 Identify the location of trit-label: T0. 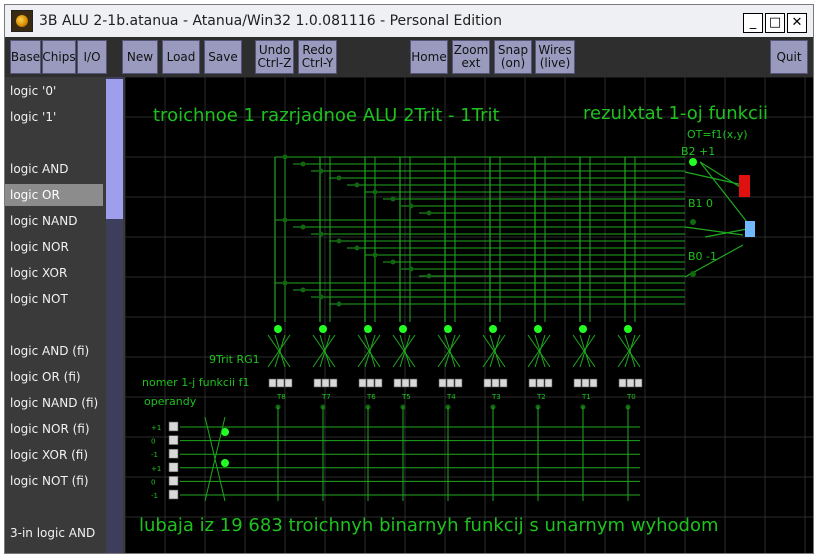
(631, 397).